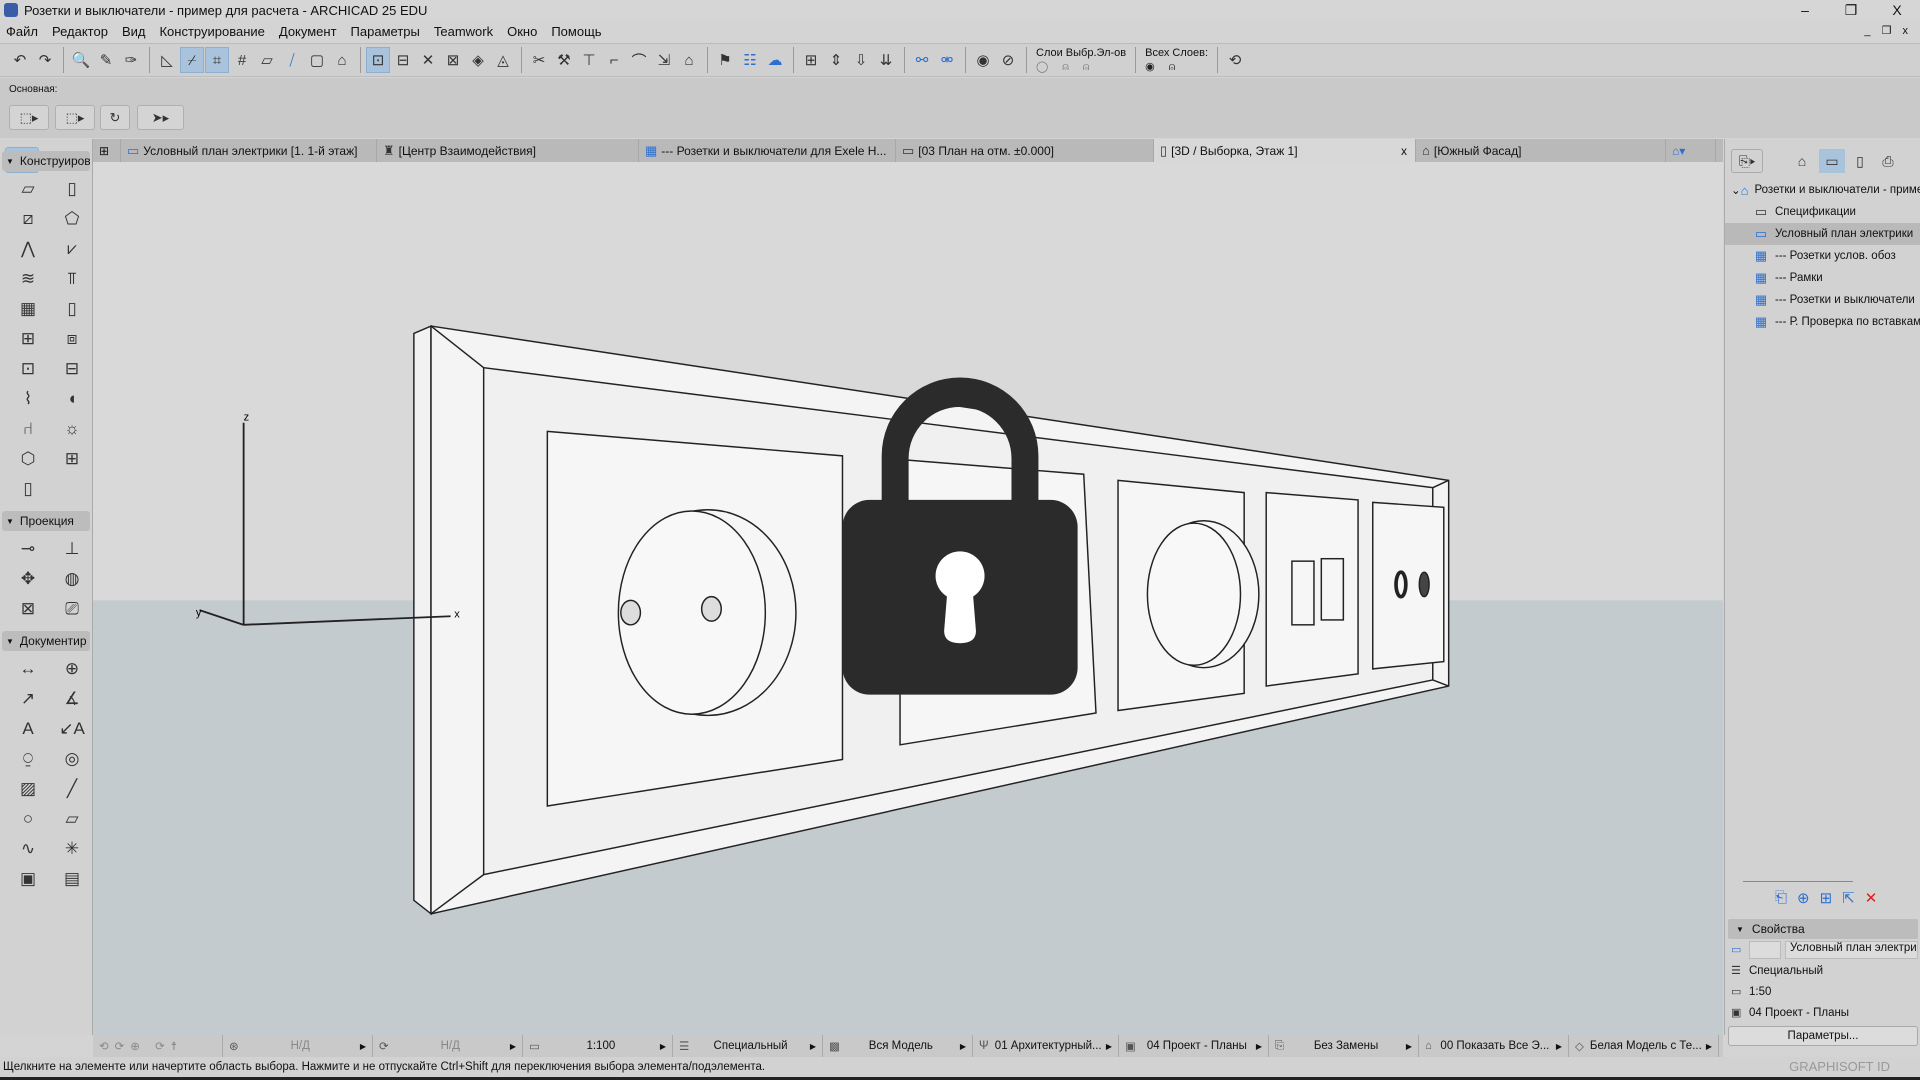  I want to click on project-map-button: ⌂, so click(1802, 161).